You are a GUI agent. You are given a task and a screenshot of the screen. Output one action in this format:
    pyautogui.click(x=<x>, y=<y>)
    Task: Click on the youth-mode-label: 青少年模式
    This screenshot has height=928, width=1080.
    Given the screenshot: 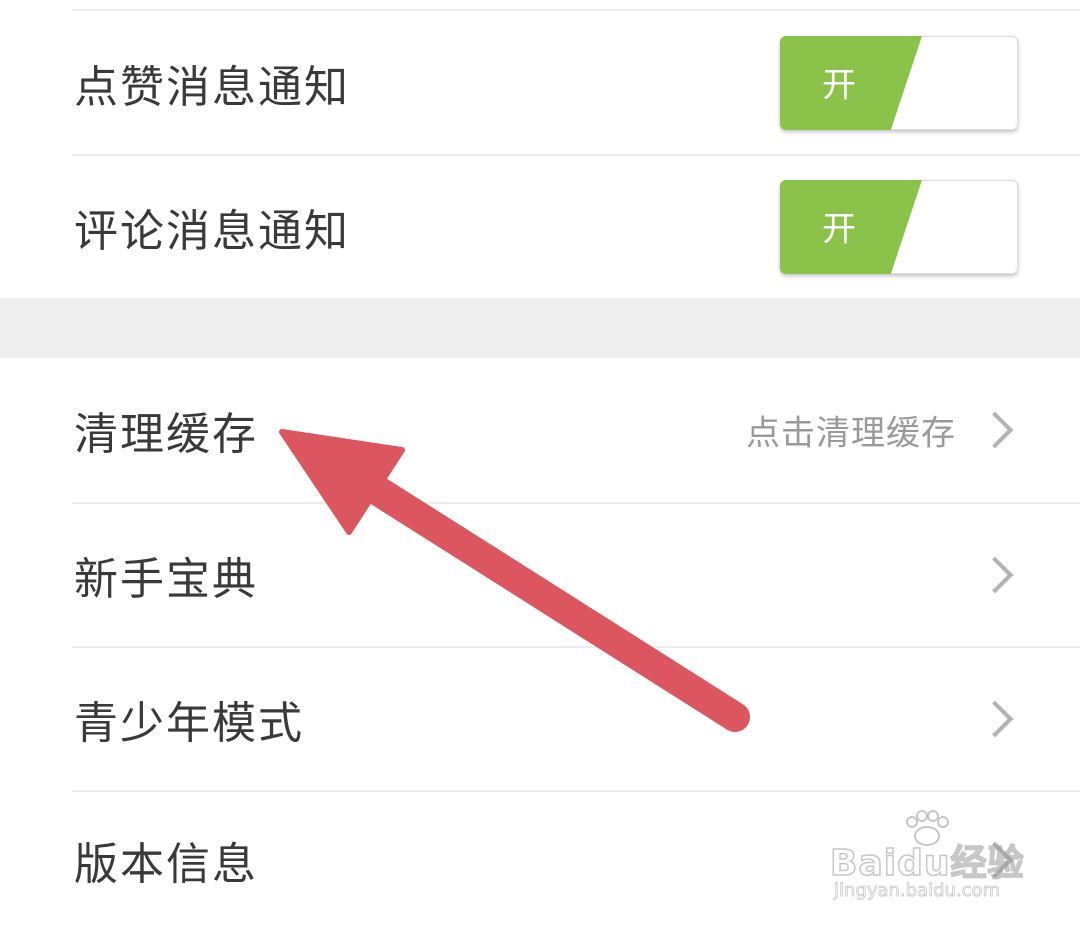 What is the action you would take?
    pyautogui.click(x=189, y=723)
    